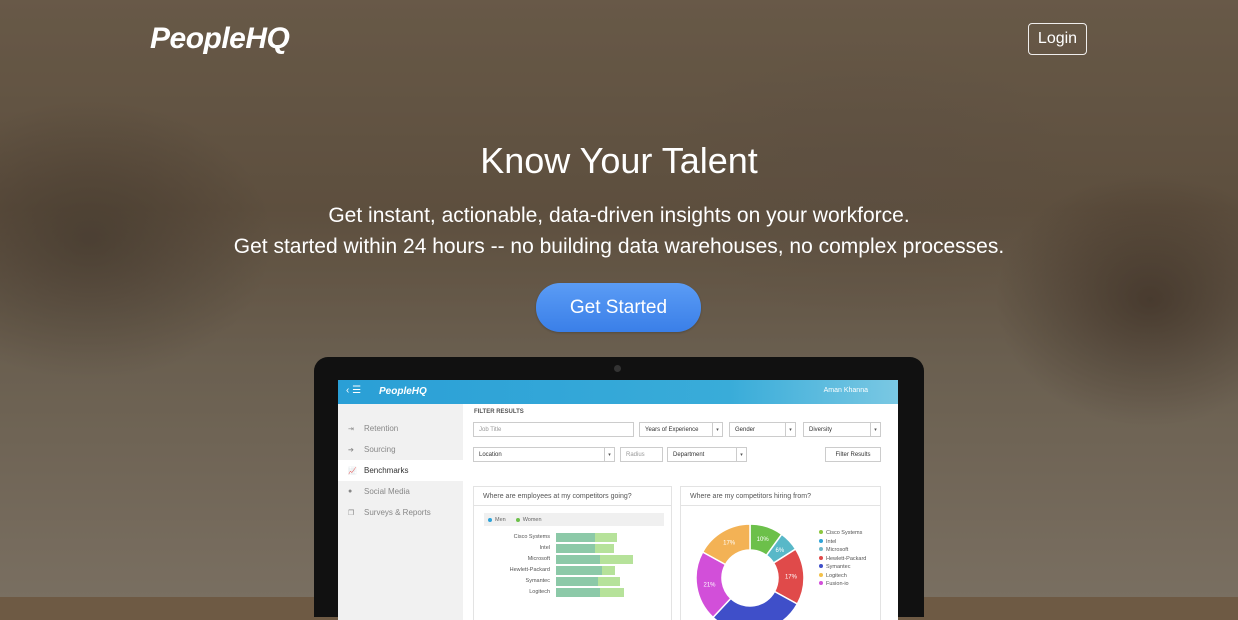  What do you see at coordinates (532, 519) in the screenshot?
I see `legend-women: Women` at bounding box center [532, 519].